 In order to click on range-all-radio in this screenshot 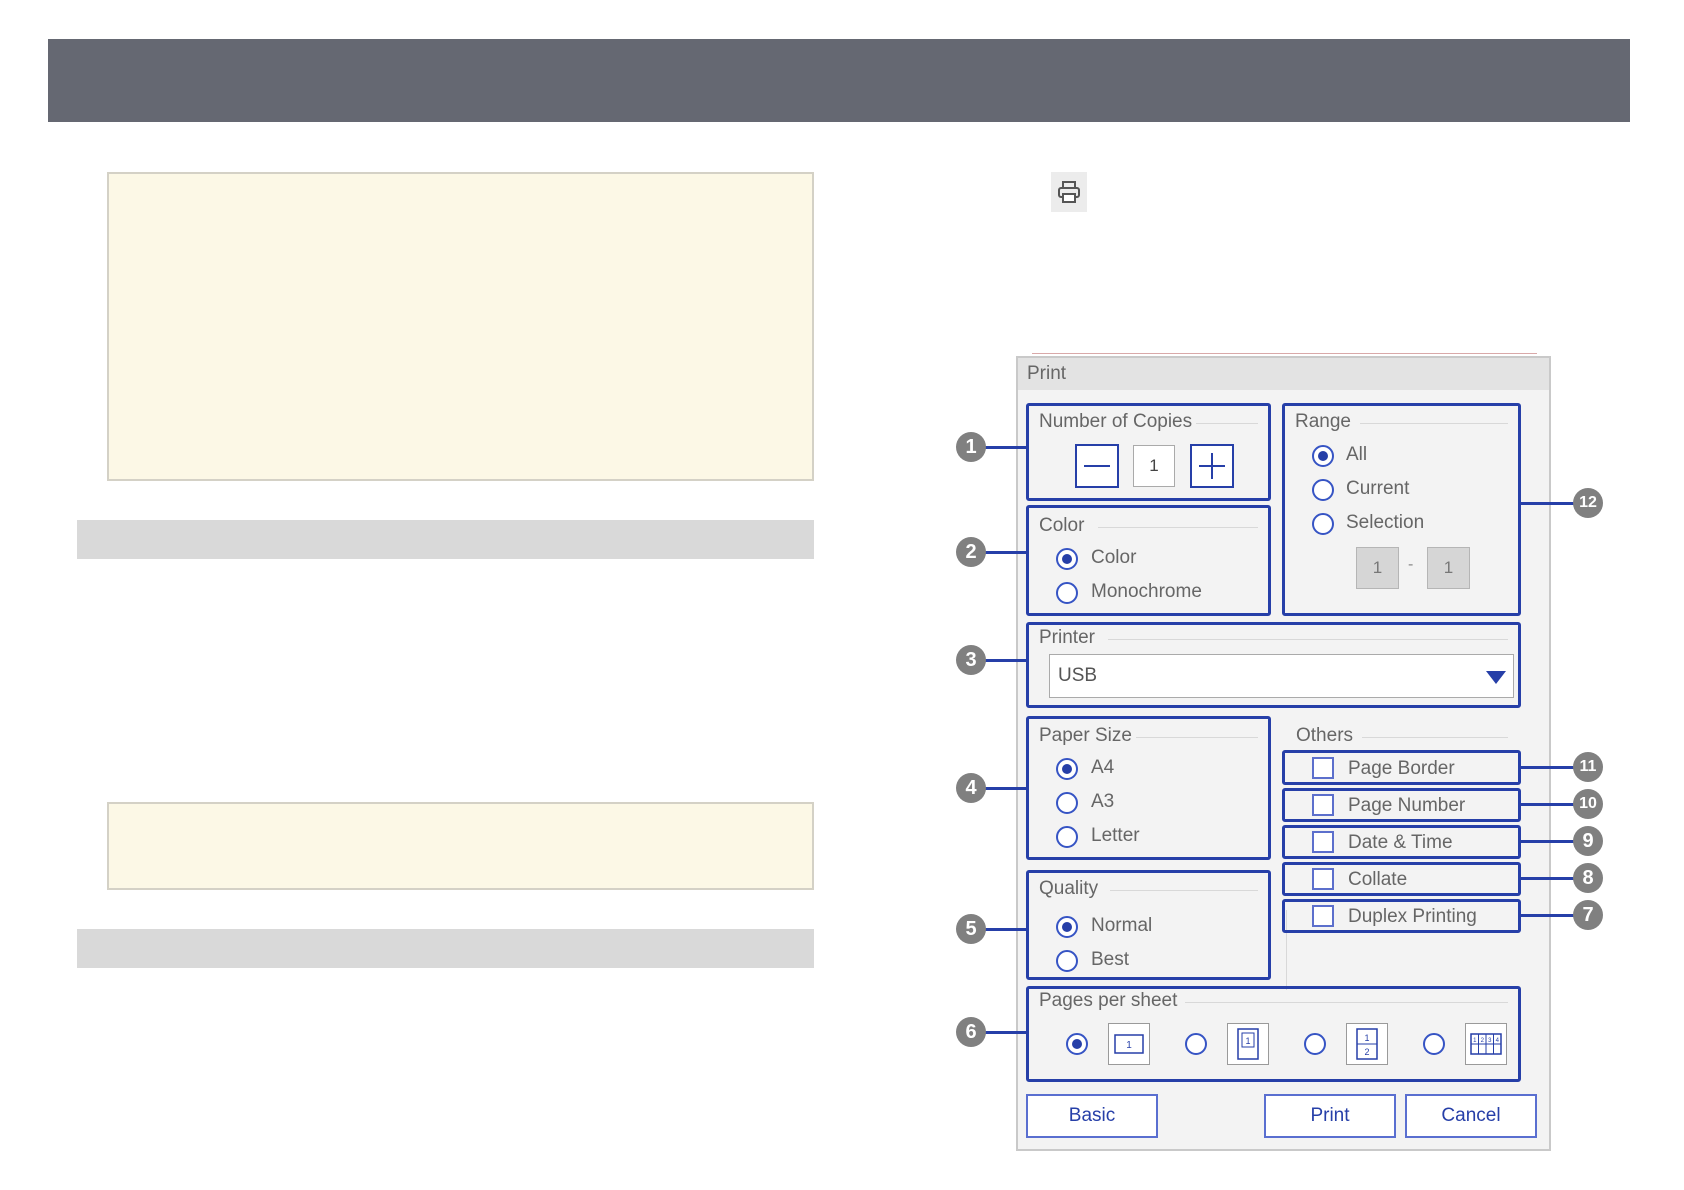, I will do `click(1323, 456)`.